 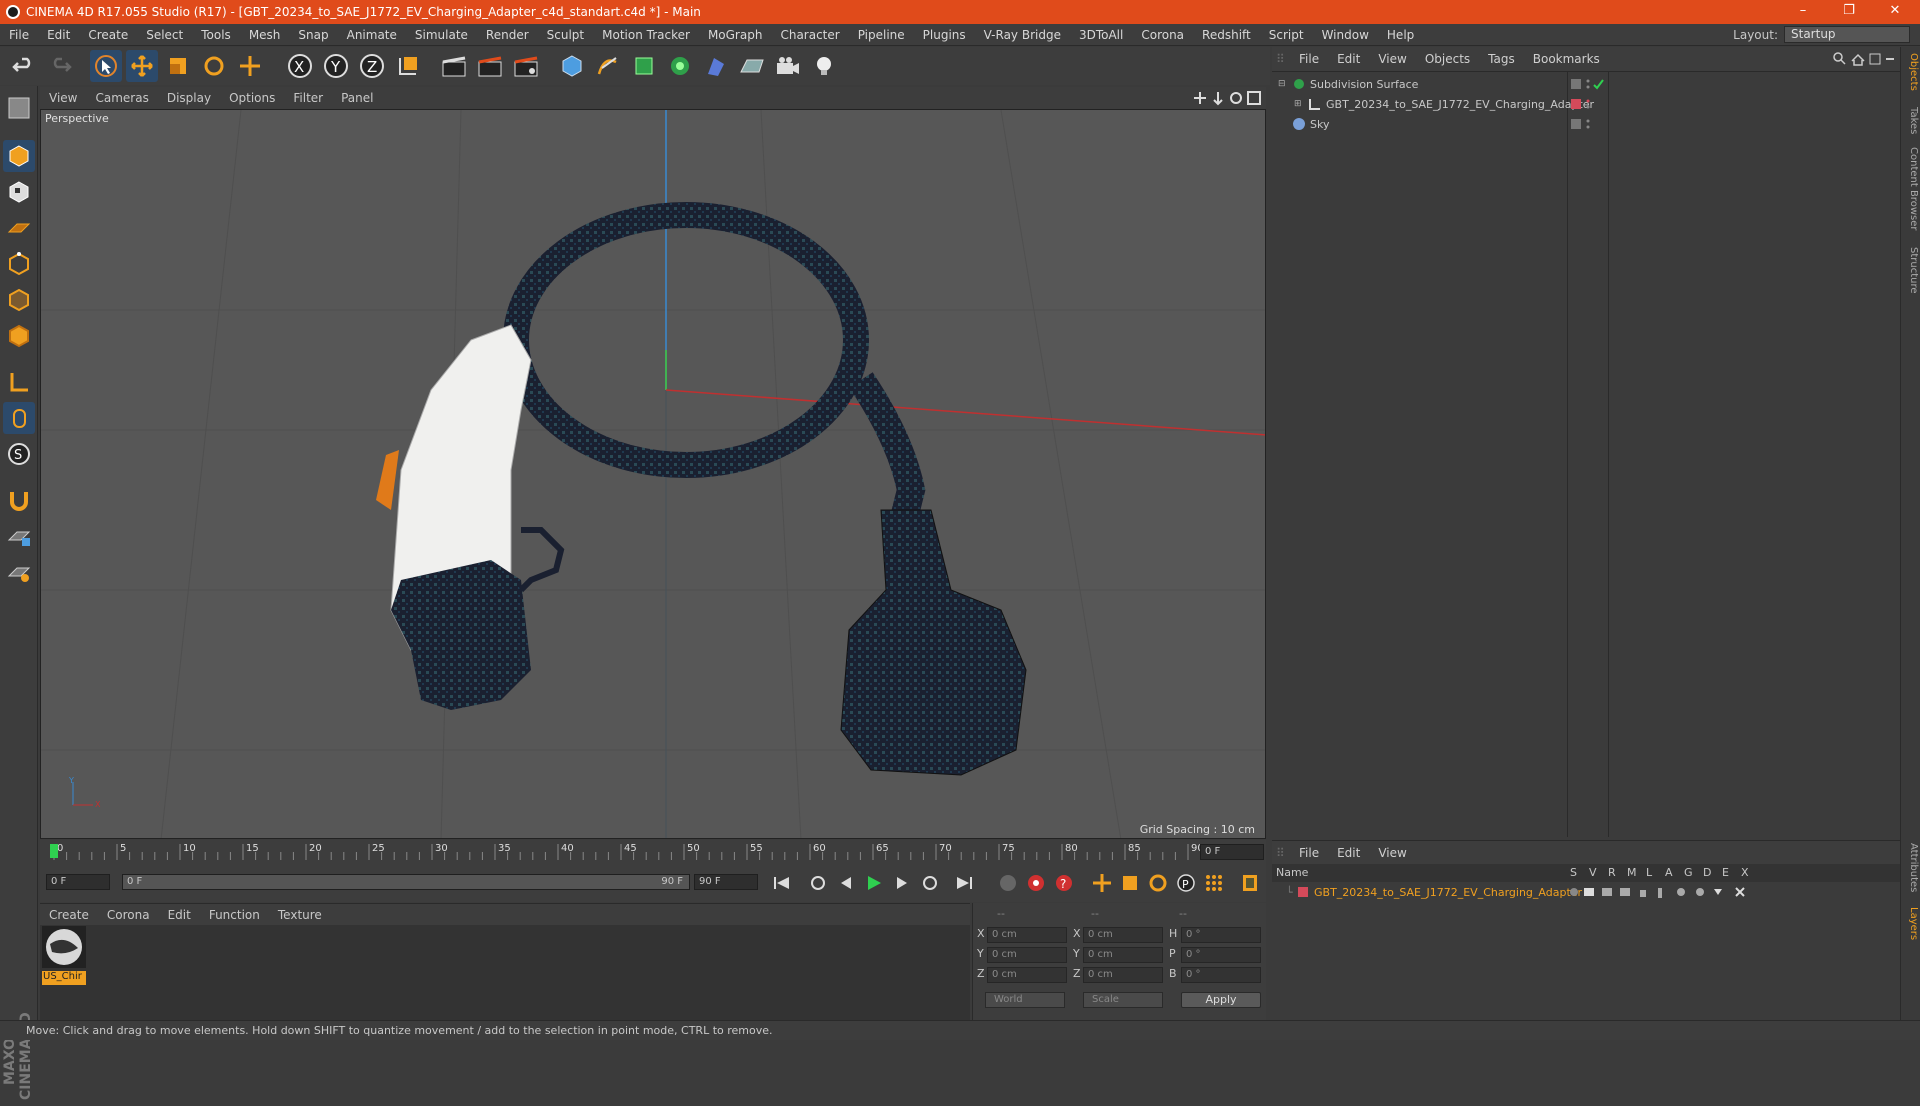 What do you see at coordinates (1911, 72) in the screenshot?
I see `side-tab-objects: Objects` at bounding box center [1911, 72].